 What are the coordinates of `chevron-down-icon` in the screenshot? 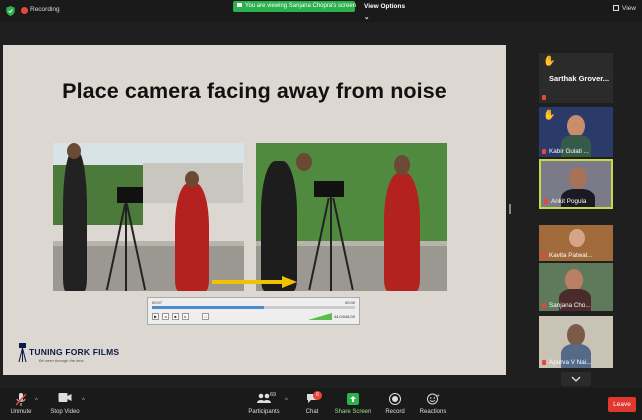 It's located at (576, 379).